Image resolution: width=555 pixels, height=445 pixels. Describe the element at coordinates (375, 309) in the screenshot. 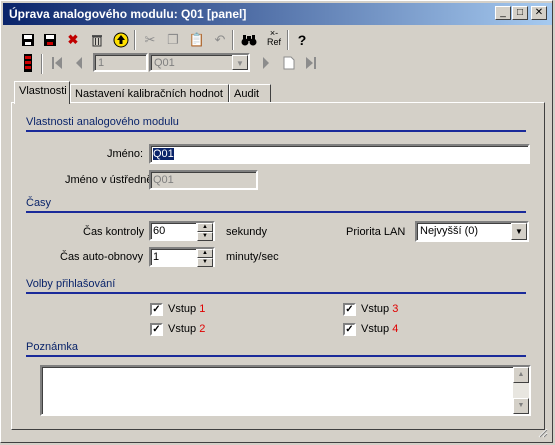

I see `input-3-text: Vstup` at that location.